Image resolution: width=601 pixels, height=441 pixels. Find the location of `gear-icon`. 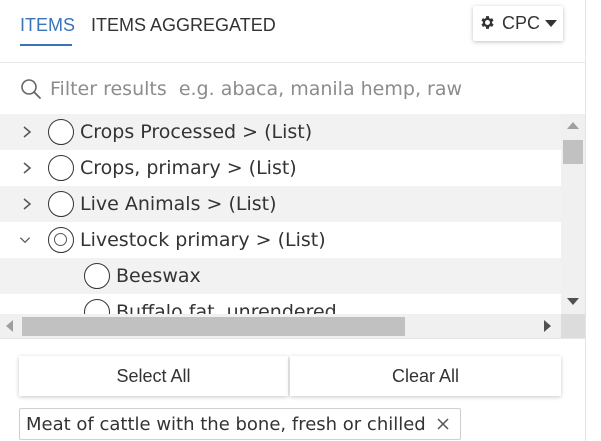

gear-icon is located at coordinates (487, 22).